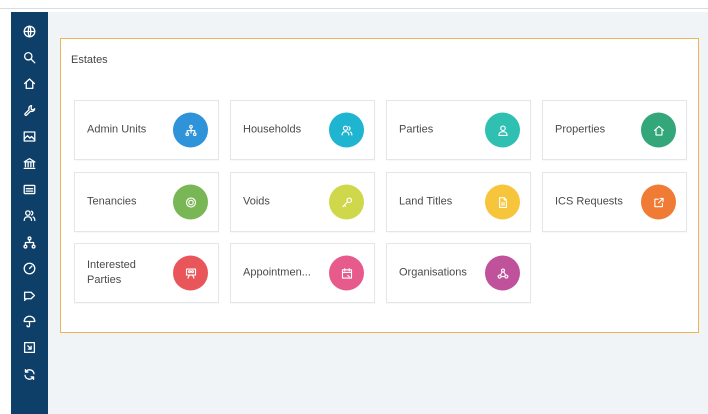 Image resolution: width=708 pixels, height=414 pixels. I want to click on sidebar, so click(29, 213).